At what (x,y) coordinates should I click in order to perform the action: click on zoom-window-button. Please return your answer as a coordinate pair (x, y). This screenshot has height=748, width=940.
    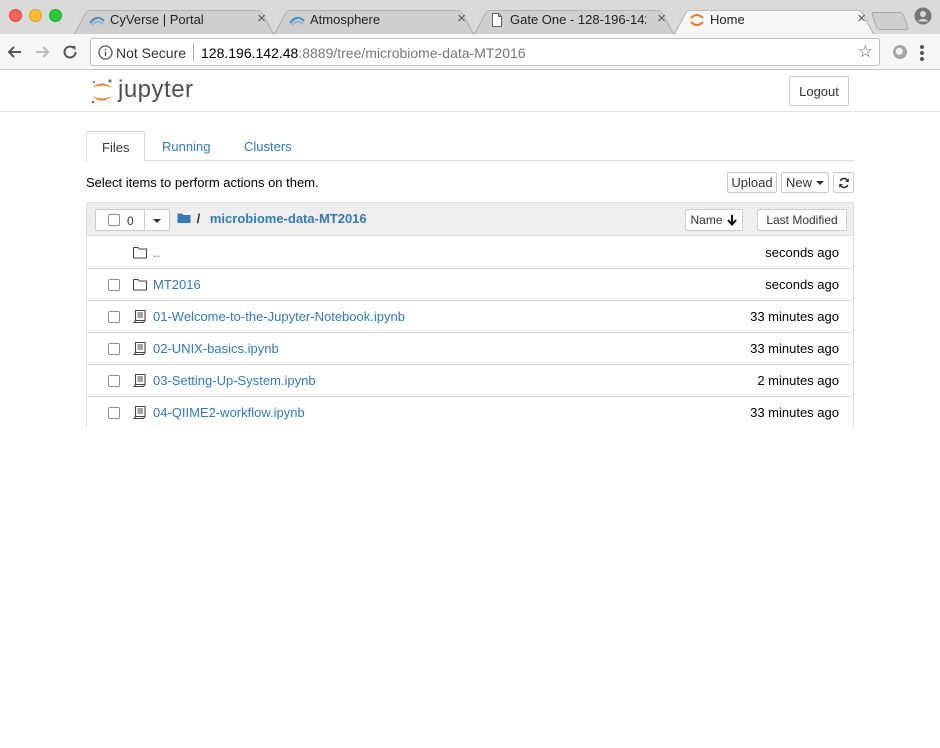
    Looking at the image, I should click on (55, 15).